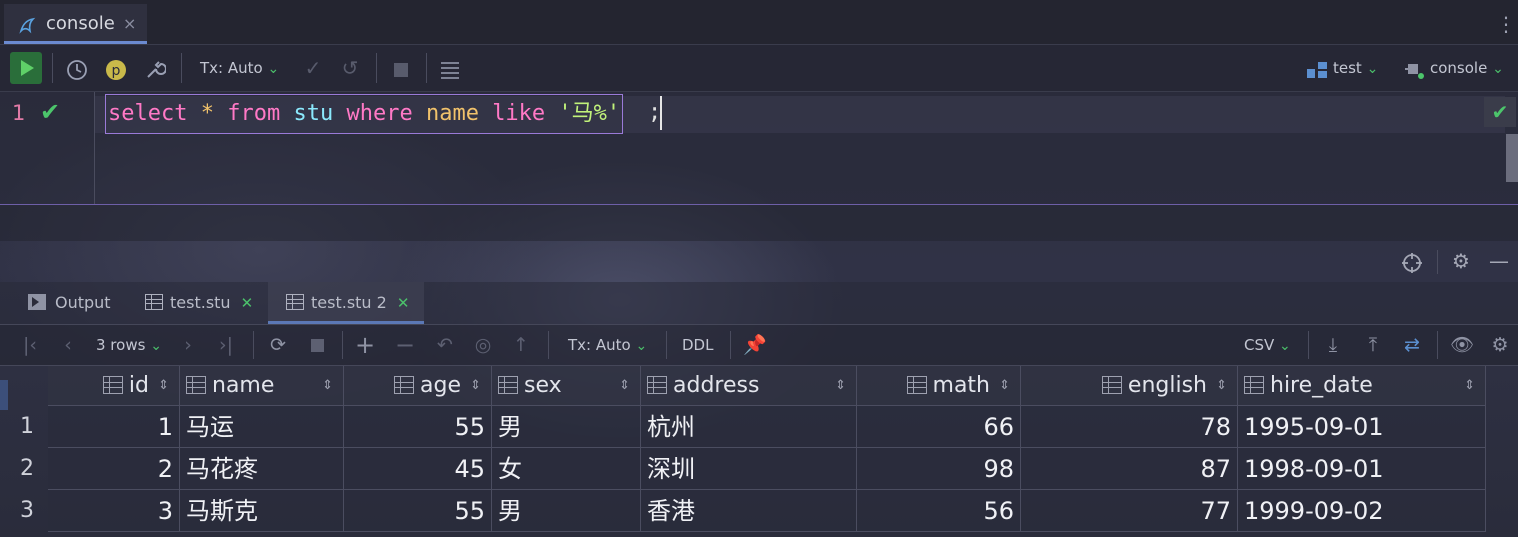 This screenshot has height=537, width=1518. Describe the element at coordinates (1362, 511) in the screenshot. I see `table-cell-hire-date: 1999-09-02` at that location.